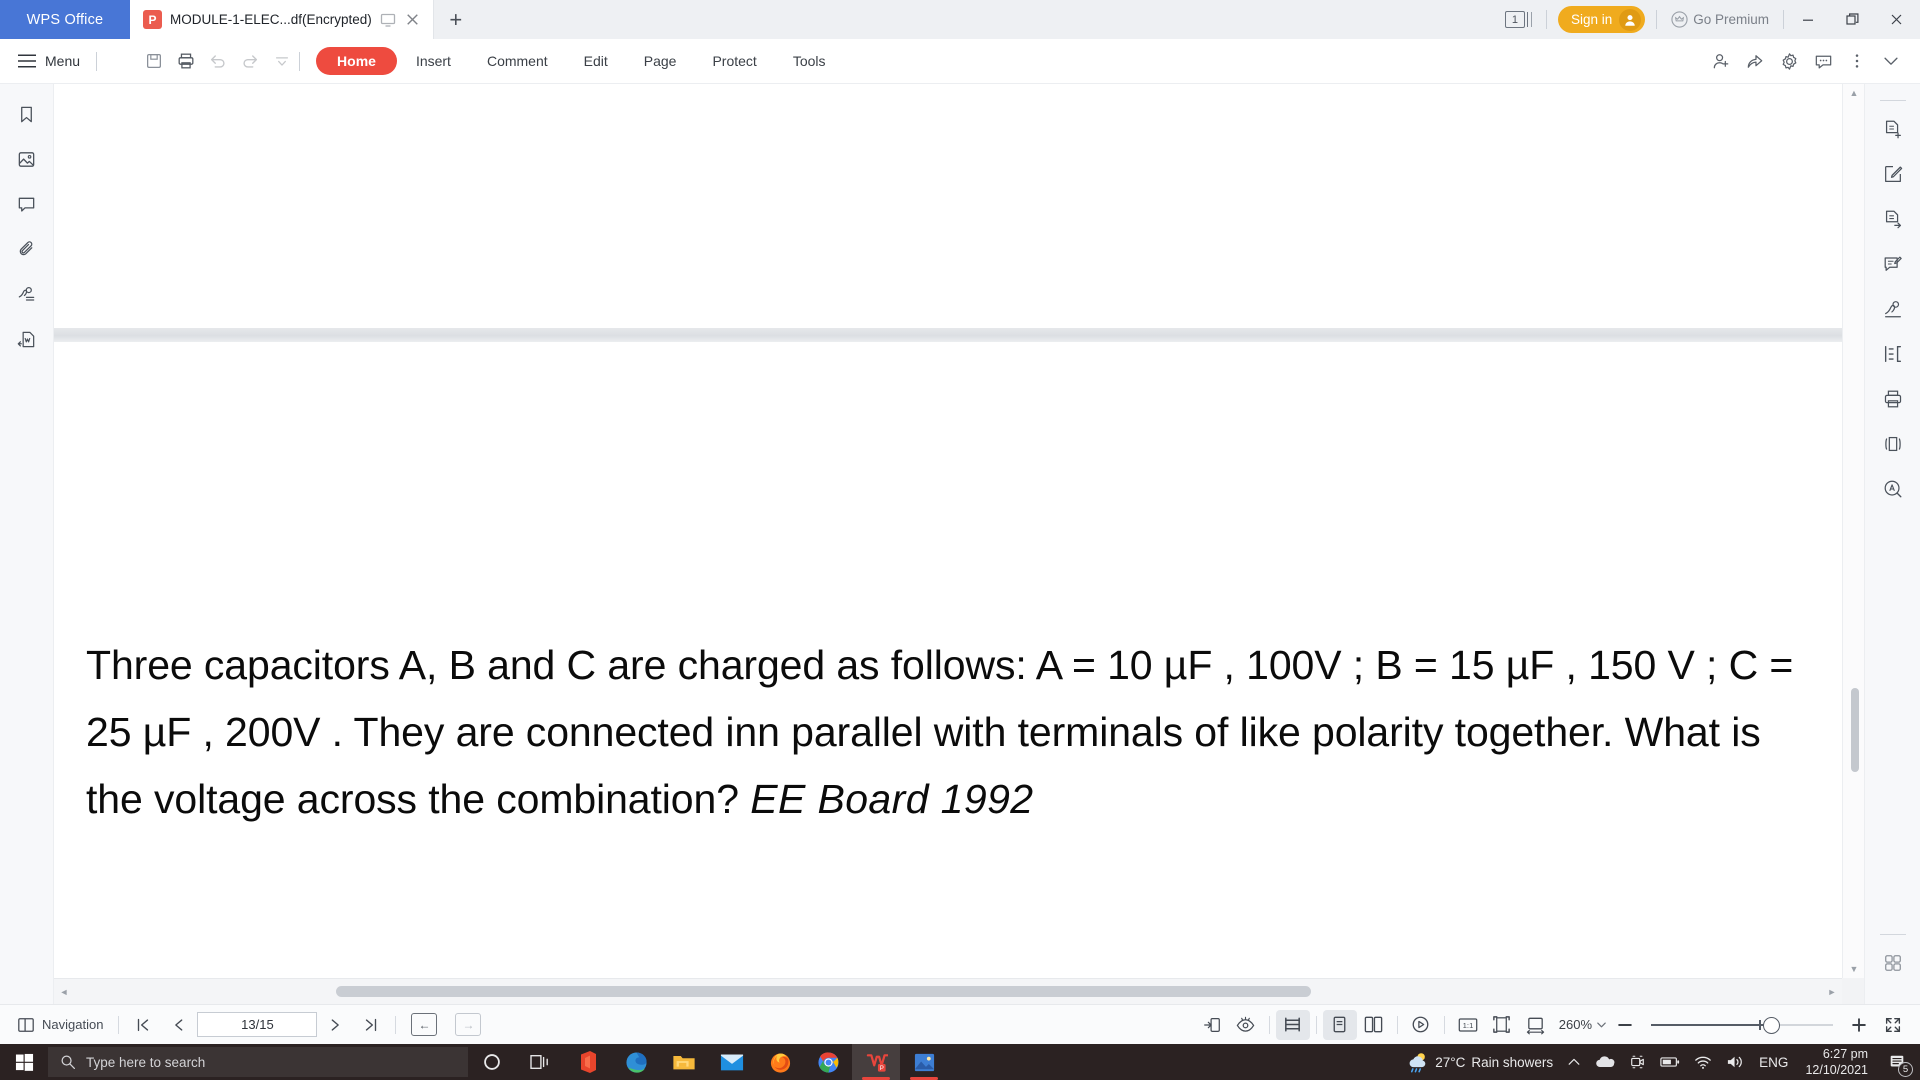 This screenshot has height=1080, width=1920. I want to click on zoom-in-button, so click(1859, 1025).